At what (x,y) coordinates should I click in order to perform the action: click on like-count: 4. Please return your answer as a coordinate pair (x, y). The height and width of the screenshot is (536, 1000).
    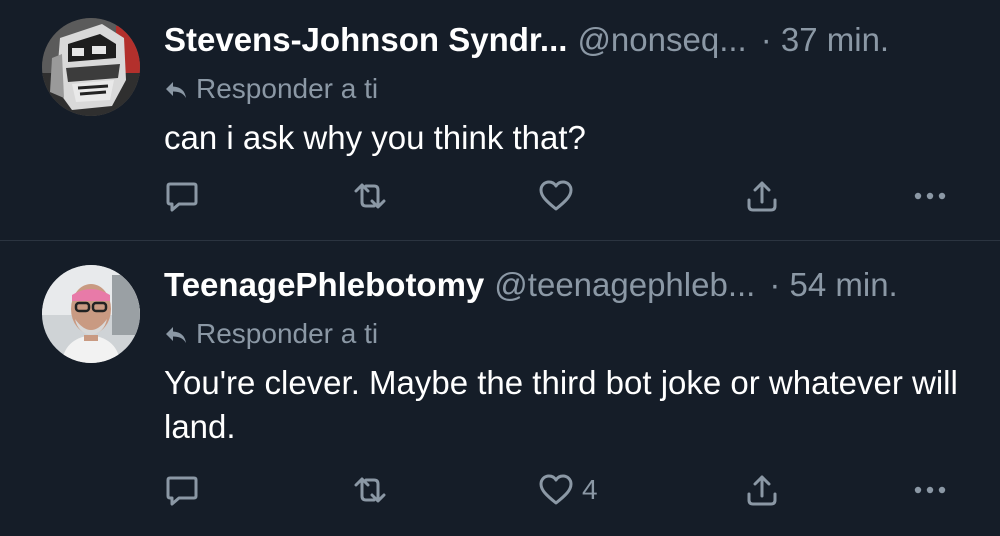
    Looking at the image, I should click on (590, 489).